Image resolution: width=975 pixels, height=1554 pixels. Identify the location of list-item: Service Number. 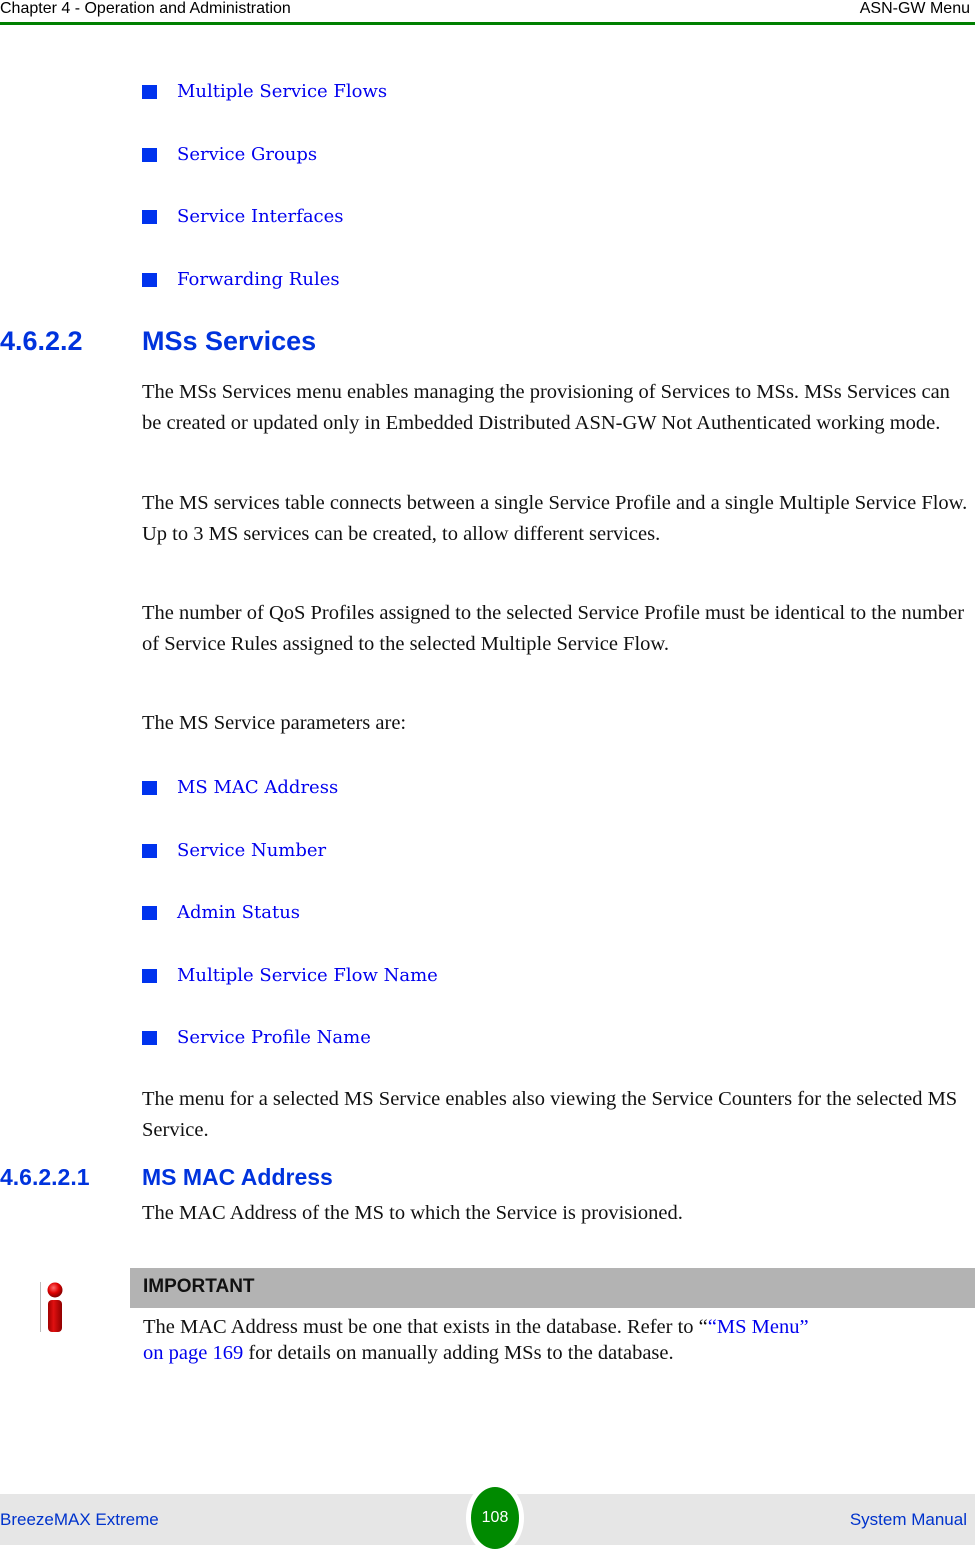
(290, 870).